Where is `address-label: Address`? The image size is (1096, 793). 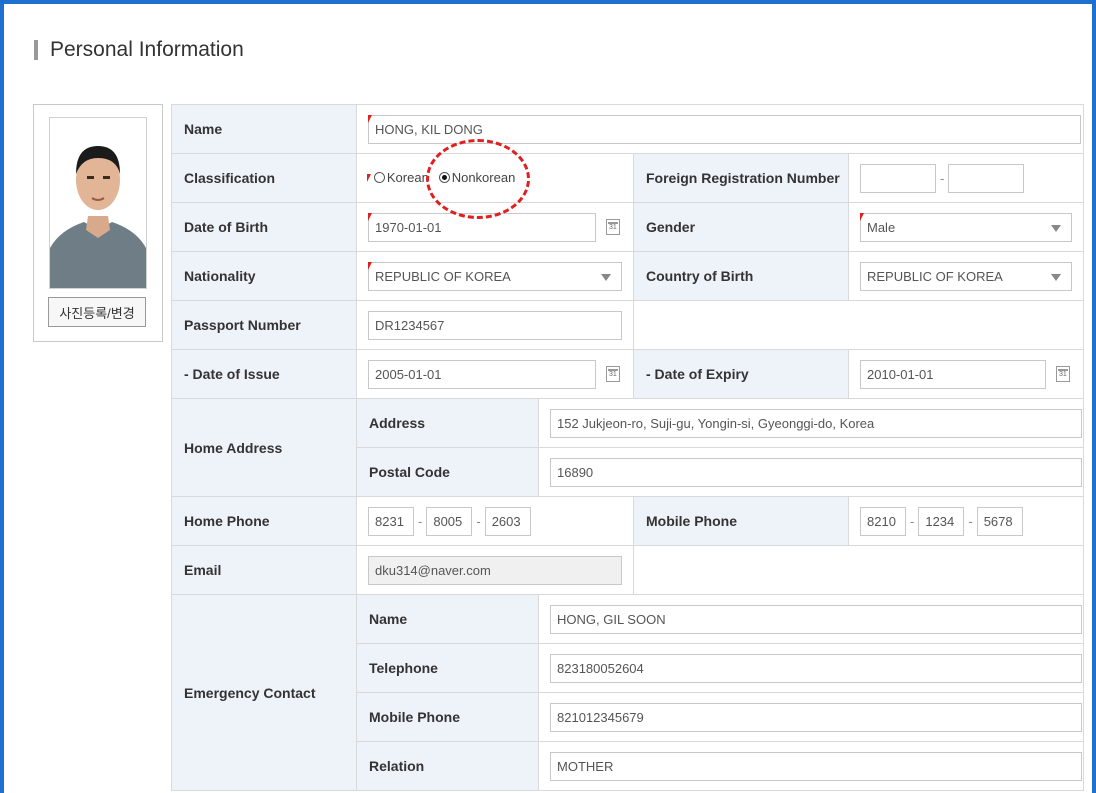
address-label: Address is located at coordinates (447, 423).